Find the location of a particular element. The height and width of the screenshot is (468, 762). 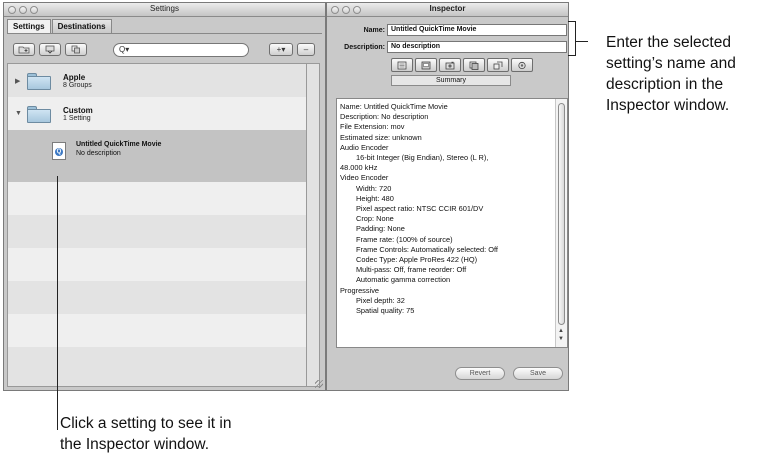

settings-title: Settings is located at coordinates (164, 8).